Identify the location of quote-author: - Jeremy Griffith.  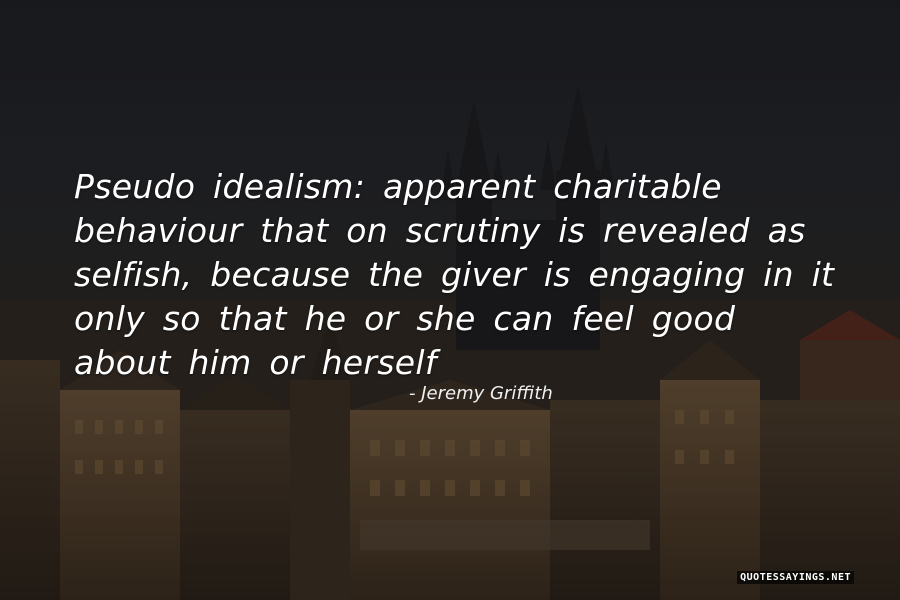
(481, 393).